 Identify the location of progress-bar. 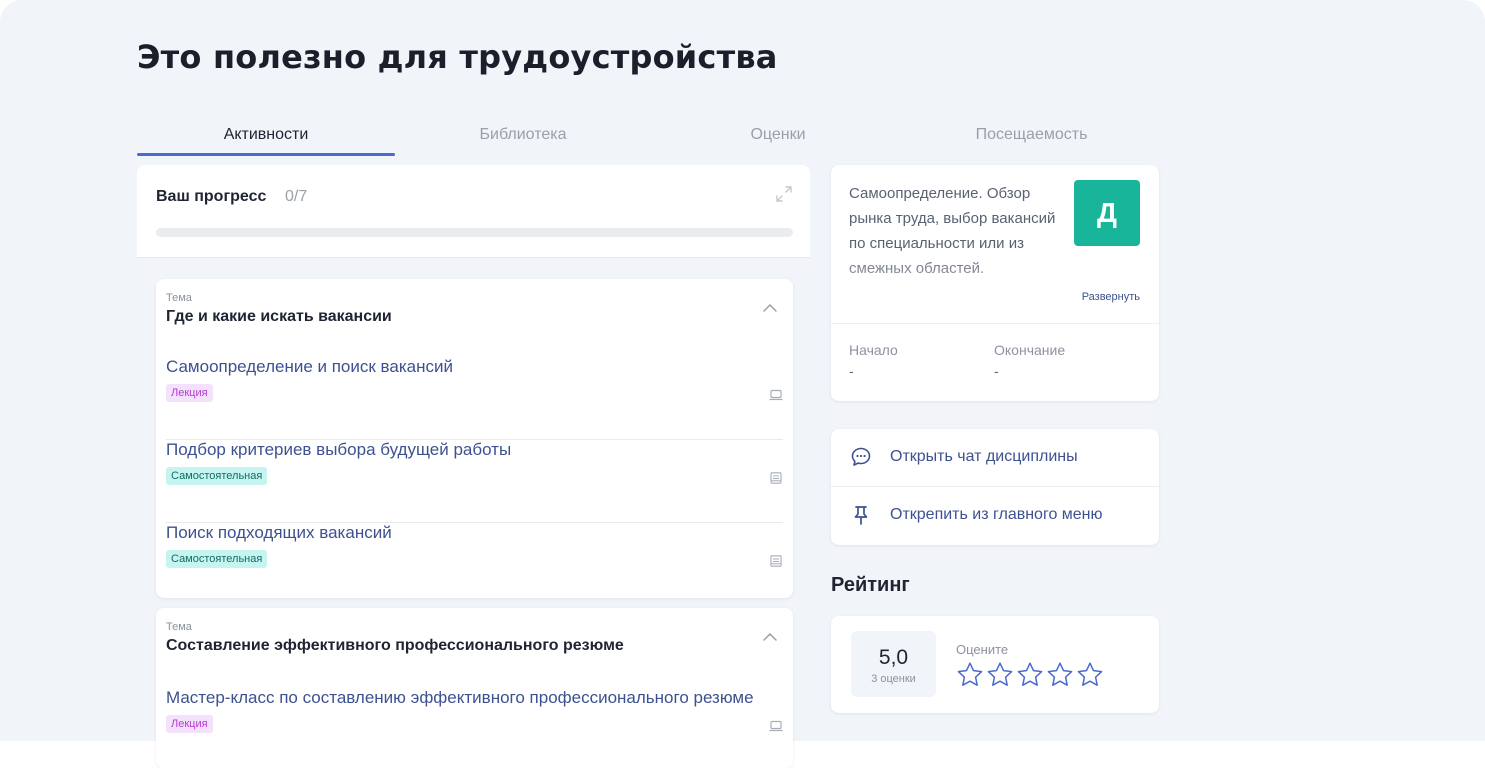
(474, 232).